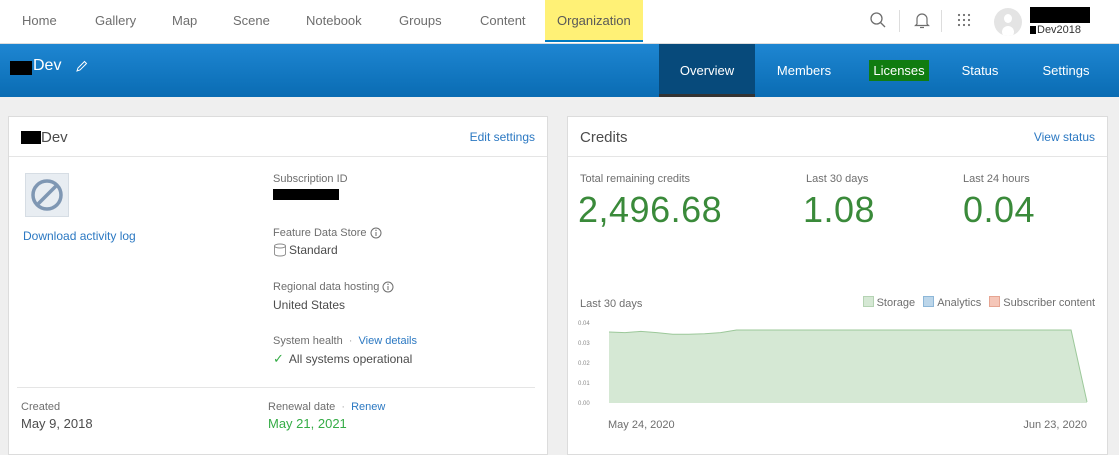 This screenshot has width=1119, height=455. Describe the element at coordinates (251, 21) in the screenshot. I see `nav-scene: Scene` at that location.